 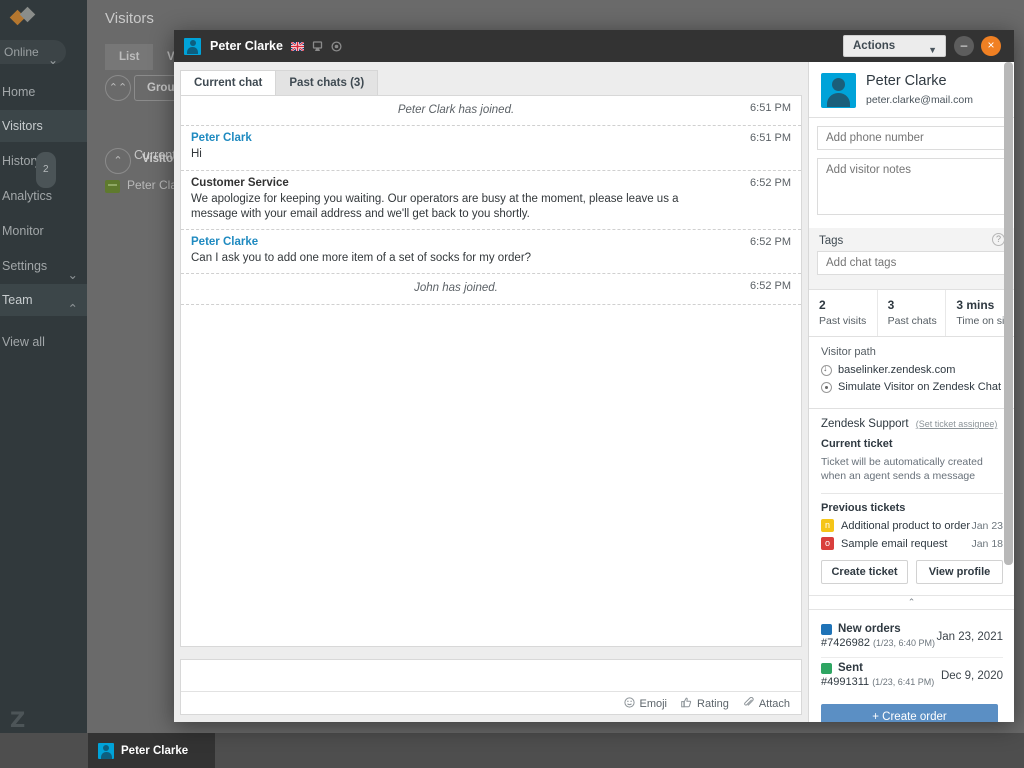 What do you see at coordinates (594, 46) in the screenshot?
I see `window-titlebar: Peter Clarke Actions ▼ – ×` at bounding box center [594, 46].